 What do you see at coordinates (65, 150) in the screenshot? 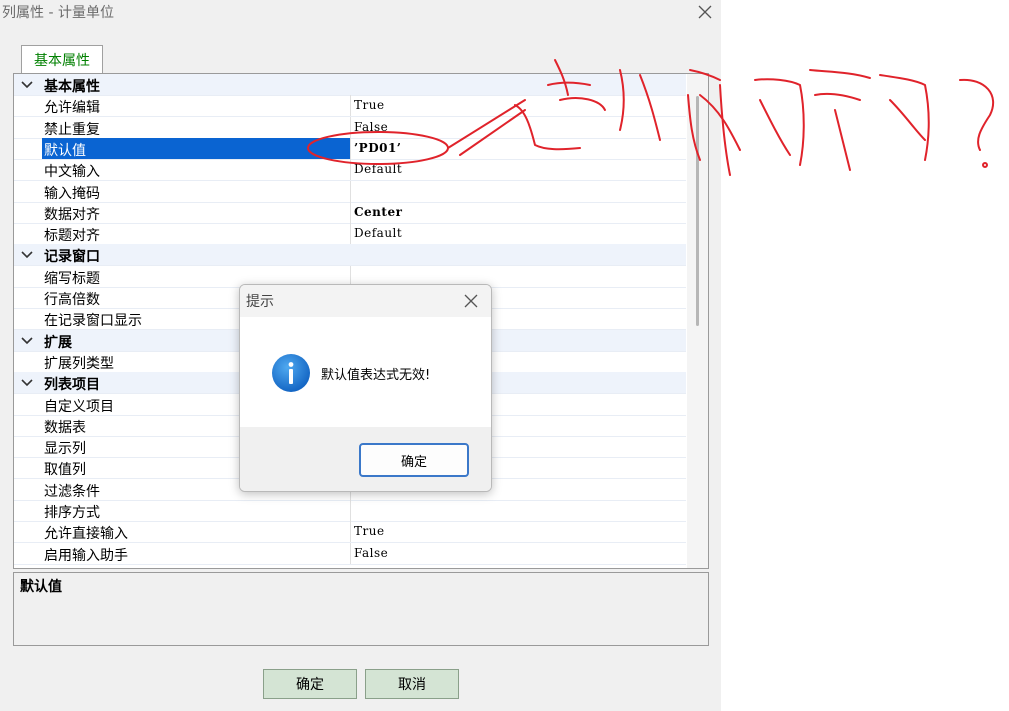
I see `property-name: 默认值` at bounding box center [65, 150].